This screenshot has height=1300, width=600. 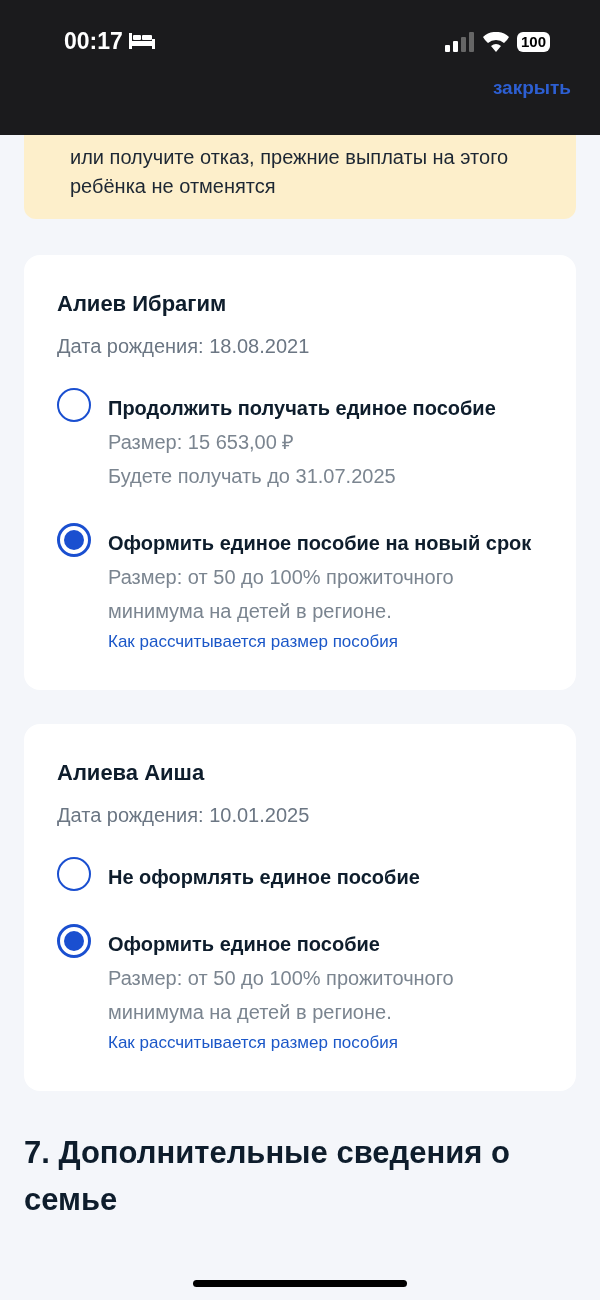 What do you see at coordinates (495, 41) in the screenshot?
I see `wifi-icon` at bounding box center [495, 41].